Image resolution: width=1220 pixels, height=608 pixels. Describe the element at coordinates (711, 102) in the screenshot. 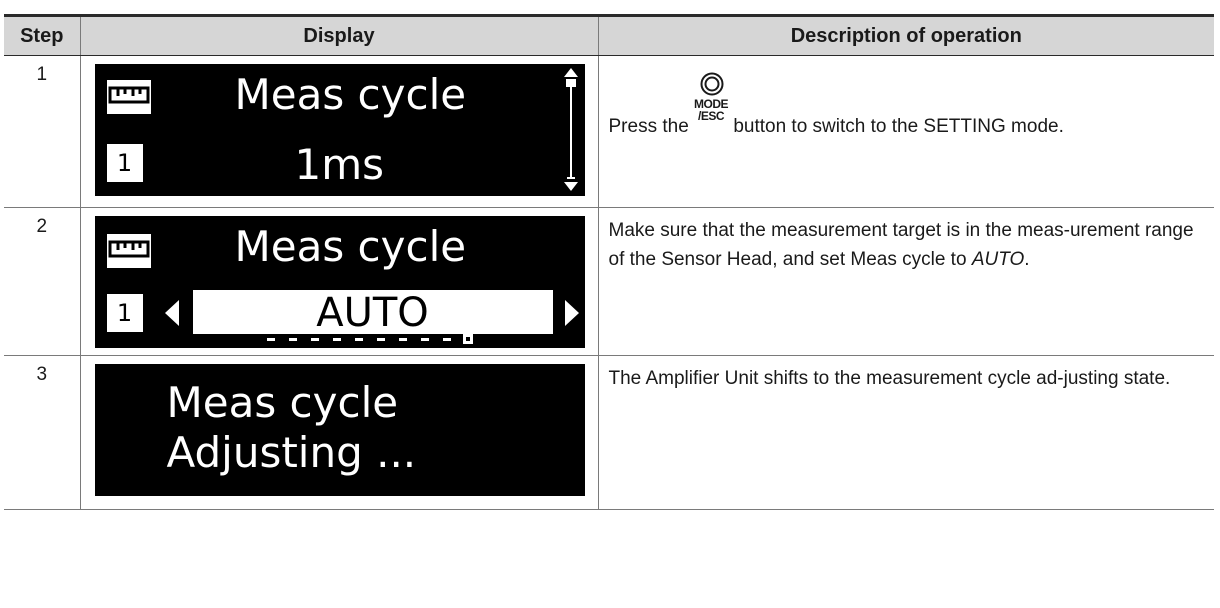

I see `mode-esc-button-icon: MODE/ESC` at that location.